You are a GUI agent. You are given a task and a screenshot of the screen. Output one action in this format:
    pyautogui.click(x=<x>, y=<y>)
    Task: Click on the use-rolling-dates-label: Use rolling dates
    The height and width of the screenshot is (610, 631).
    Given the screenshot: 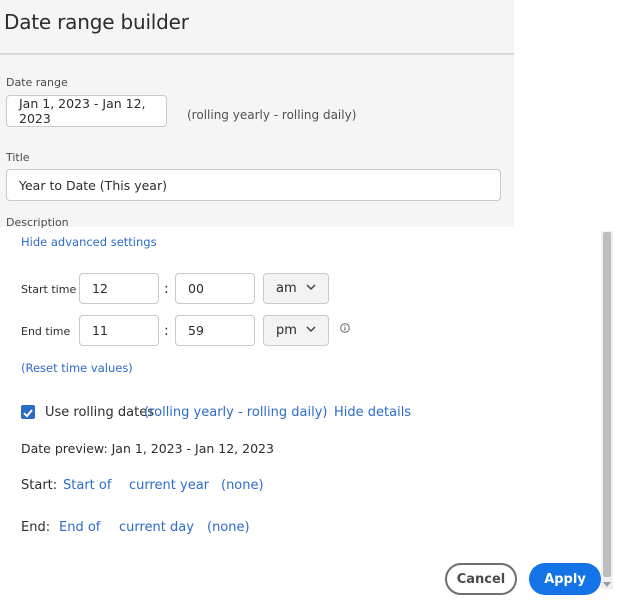 What is the action you would take?
    pyautogui.click(x=99, y=412)
    